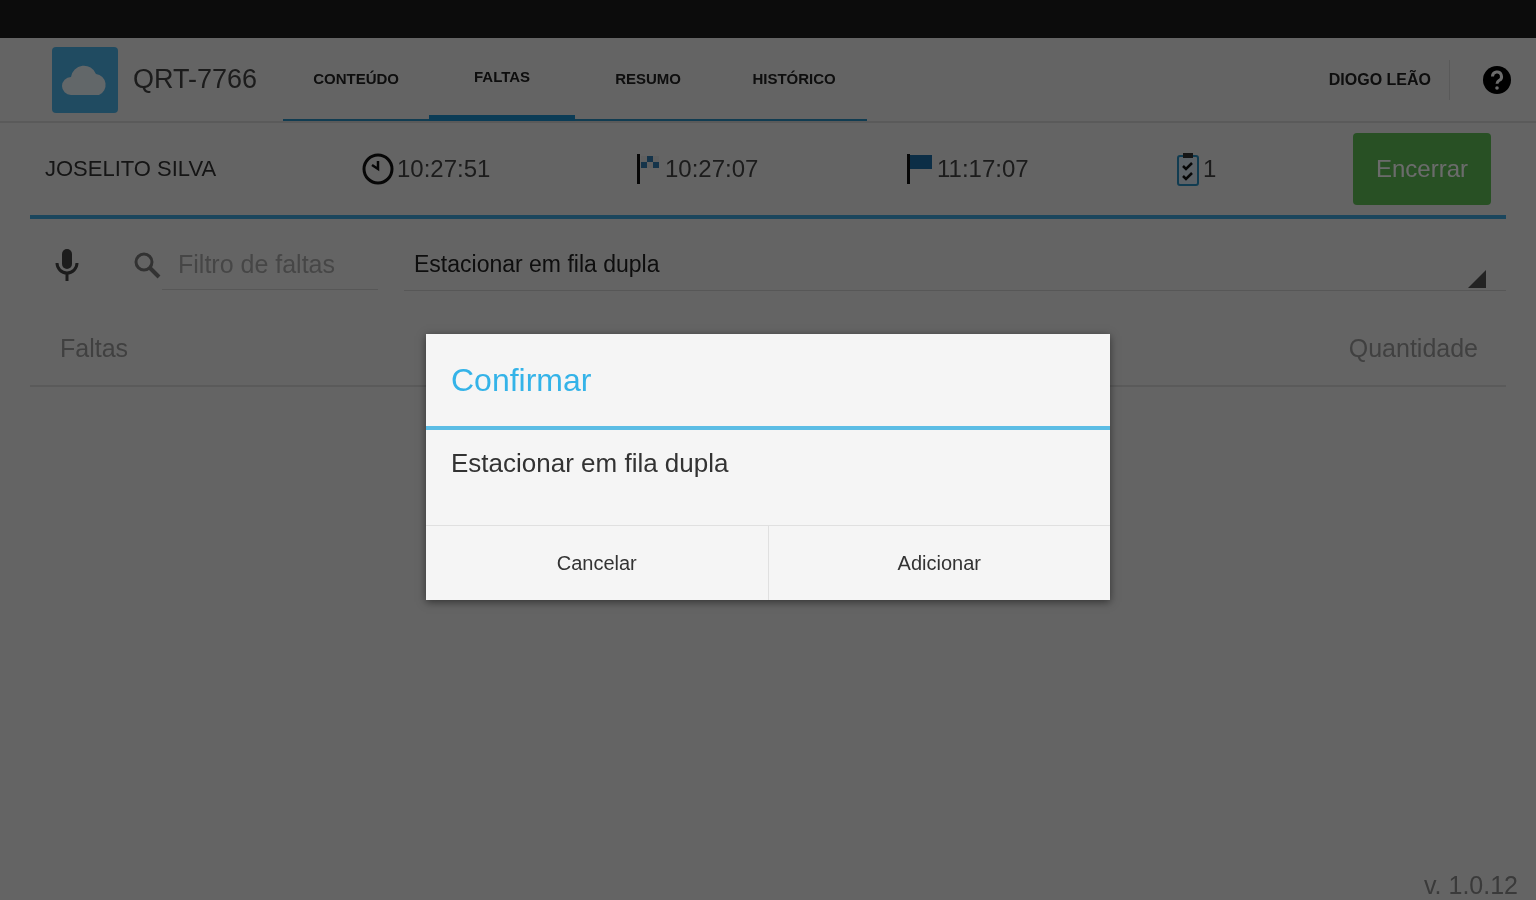 Image resolution: width=1536 pixels, height=900 pixels. What do you see at coordinates (85, 79) in the screenshot?
I see `cloud-logo` at bounding box center [85, 79].